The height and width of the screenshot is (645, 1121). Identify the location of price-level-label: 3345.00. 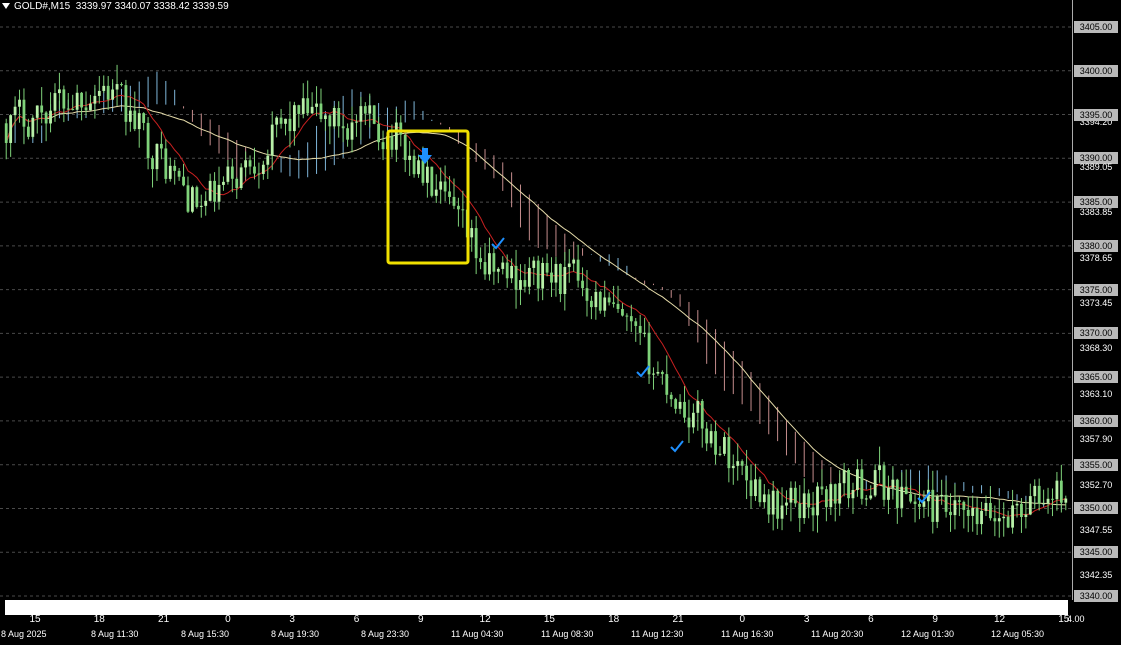
(1096, 552).